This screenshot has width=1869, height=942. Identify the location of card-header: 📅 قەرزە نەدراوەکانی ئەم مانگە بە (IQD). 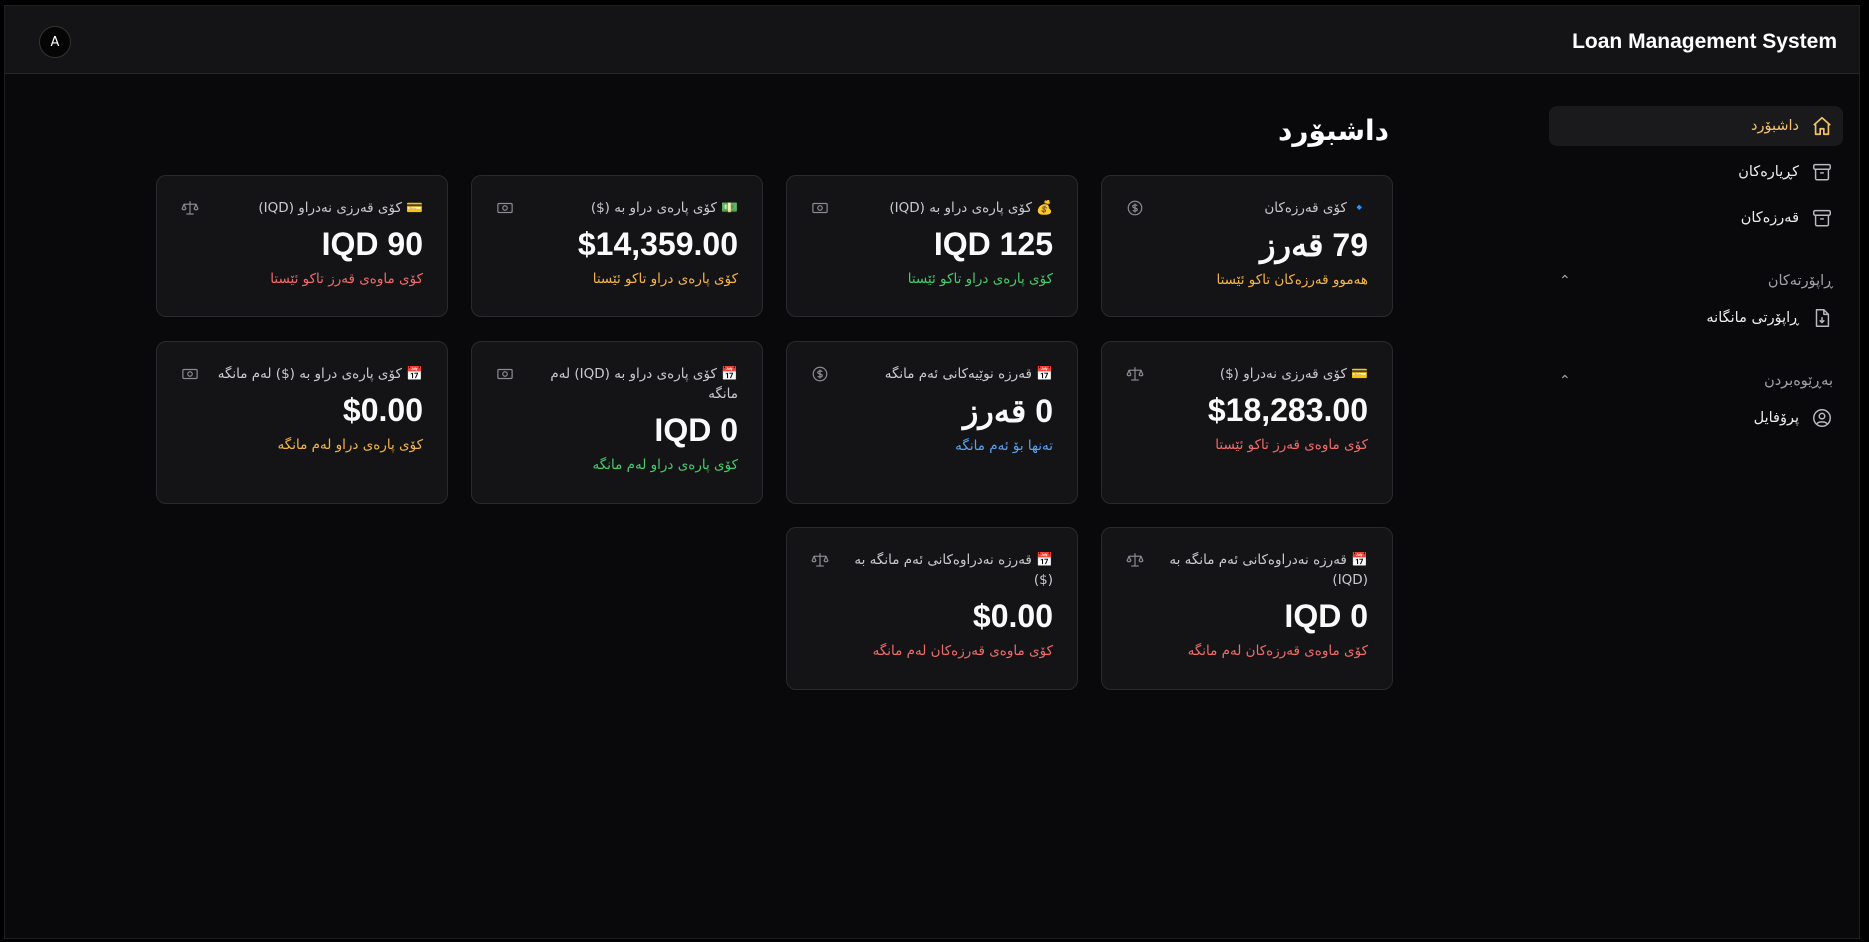
(1247, 570).